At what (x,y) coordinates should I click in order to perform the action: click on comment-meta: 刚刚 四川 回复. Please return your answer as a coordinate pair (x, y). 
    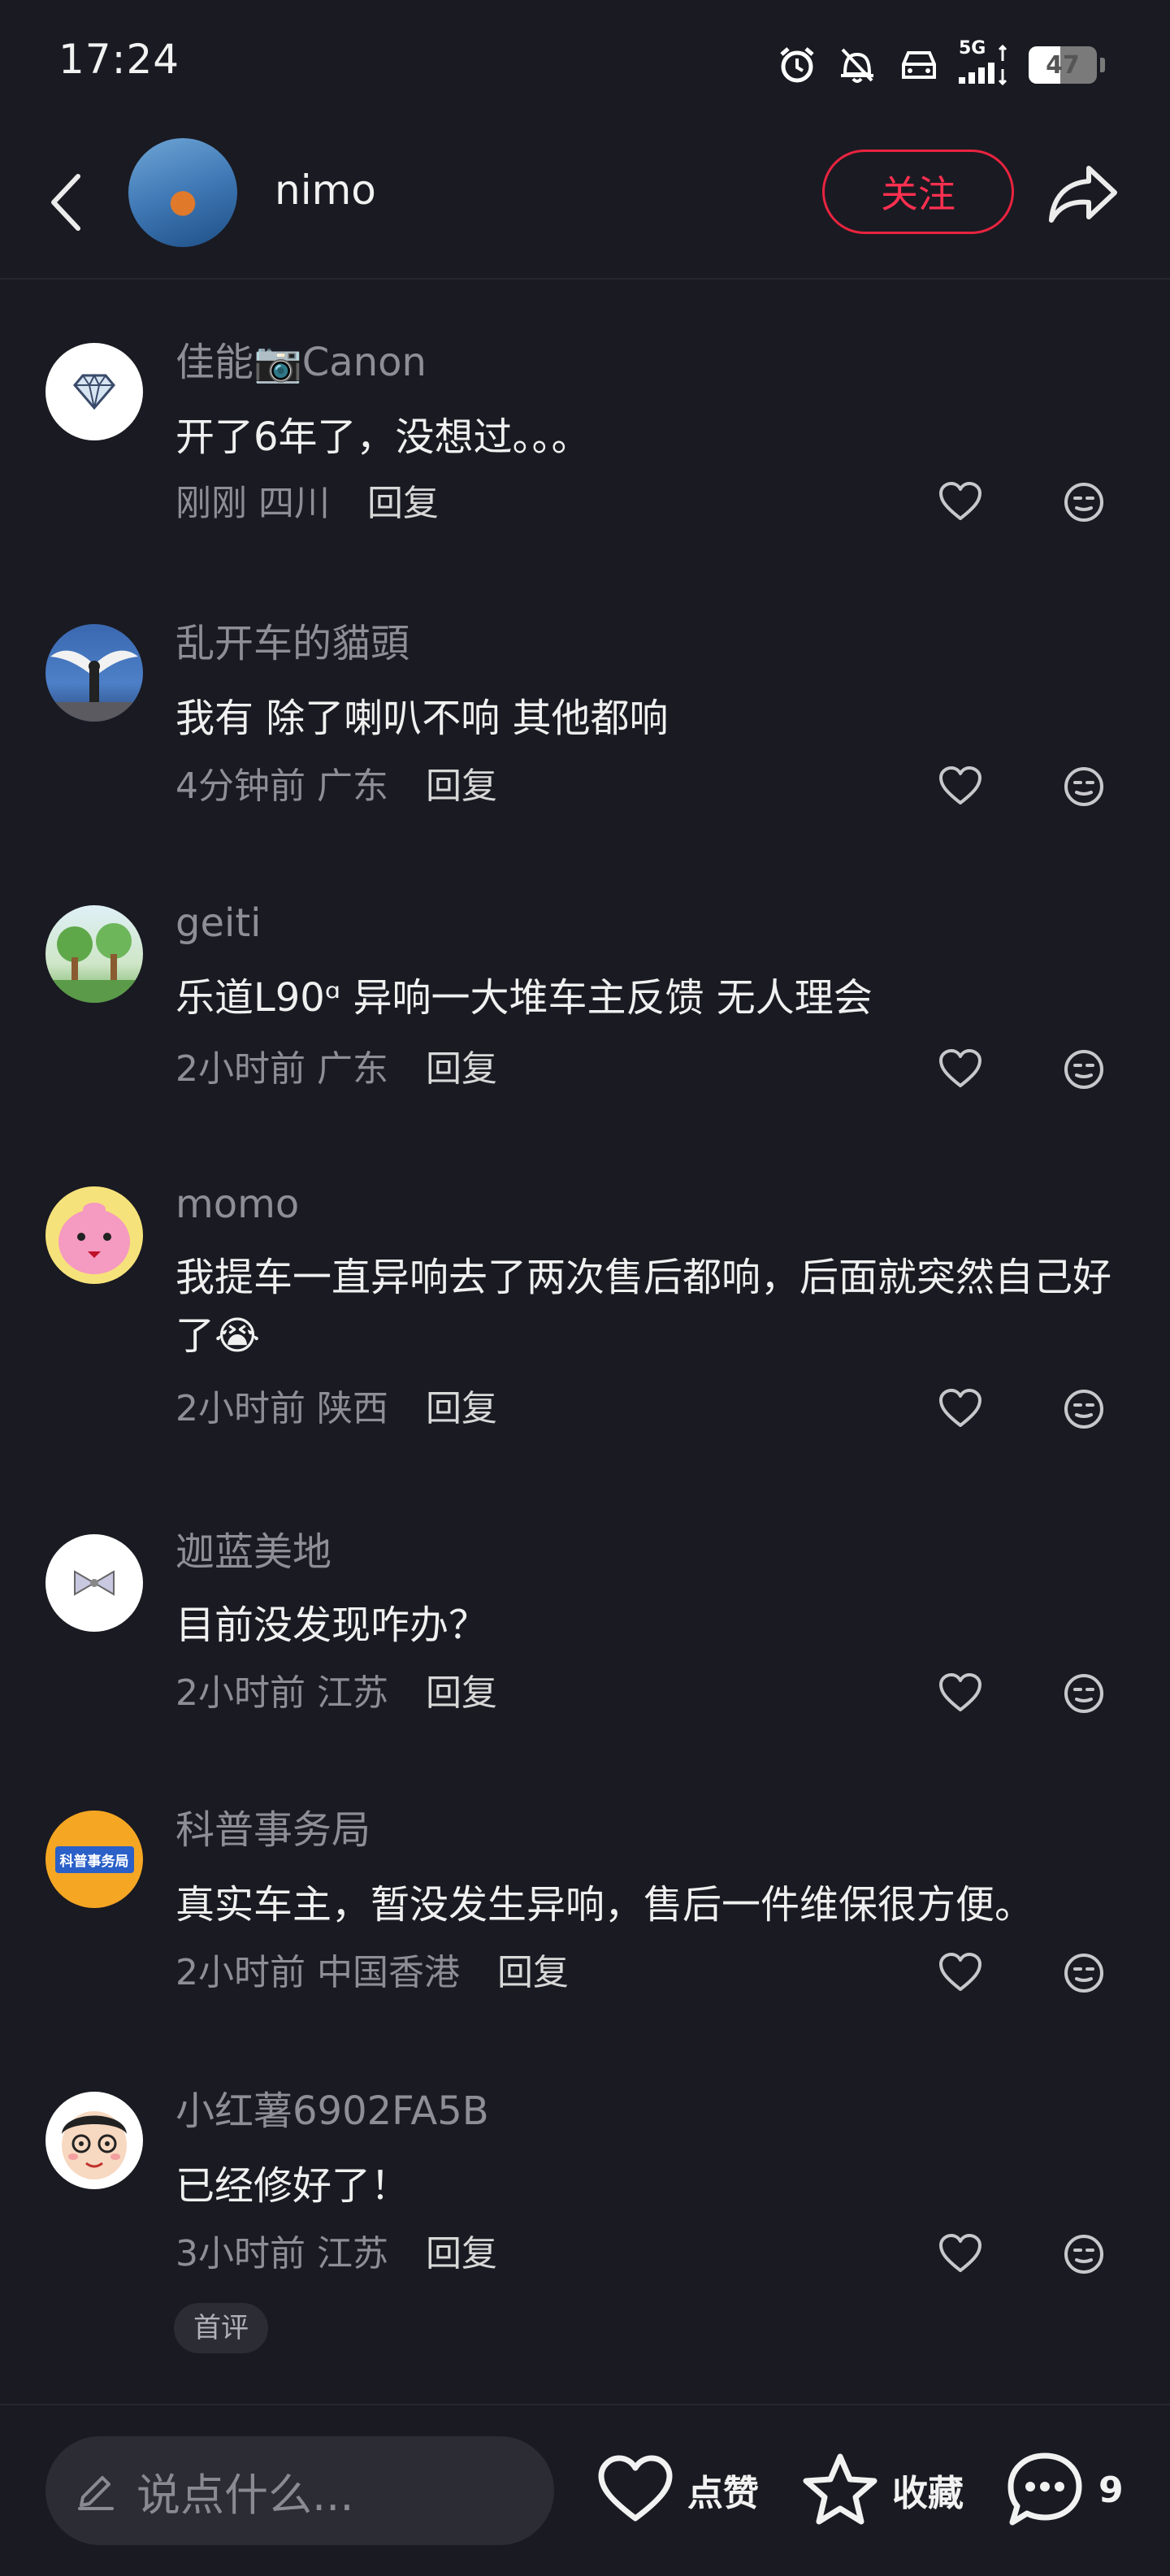
    Looking at the image, I should click on (308, 504).